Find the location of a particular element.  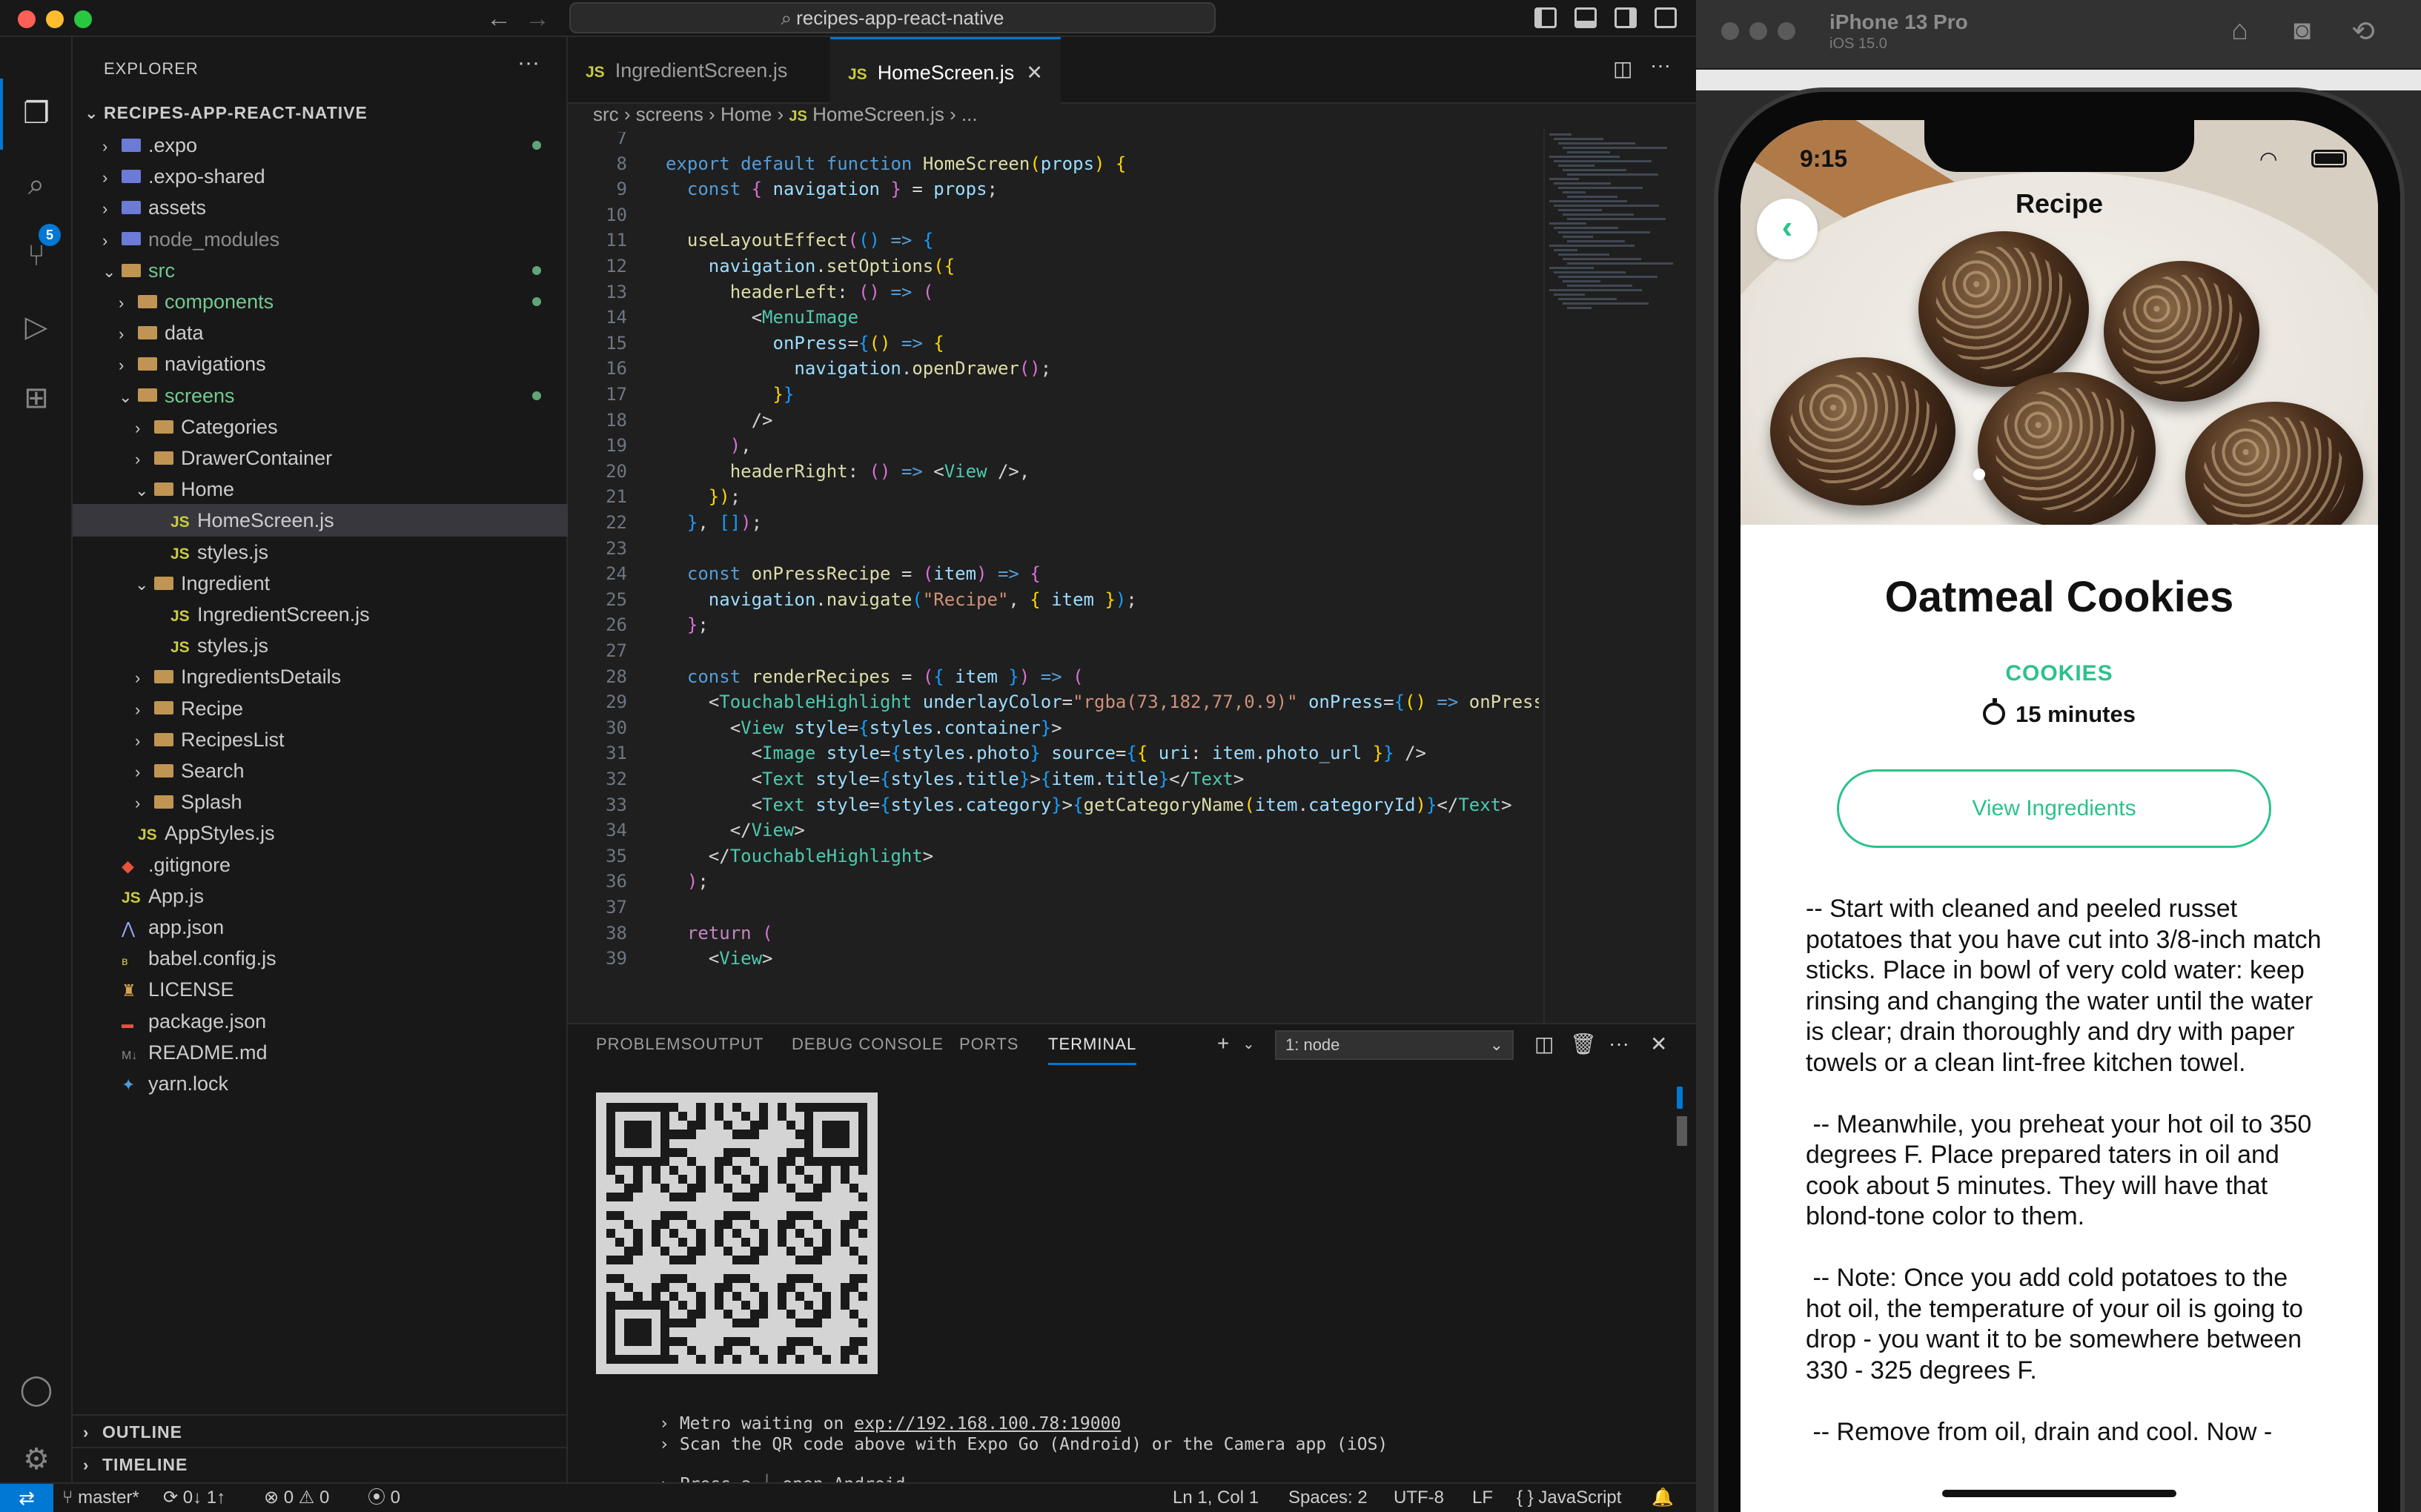

panel-tab: OUTPUT is located at coordinates (728, 1044).